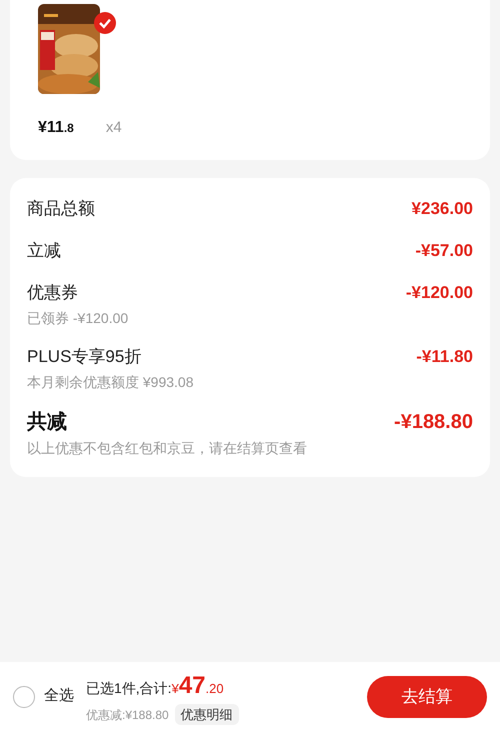 This screenshot has width=500, height=731. I want to click on summary-note: 本月剩余优惠额度 ¥993.08, so click(110, 382).